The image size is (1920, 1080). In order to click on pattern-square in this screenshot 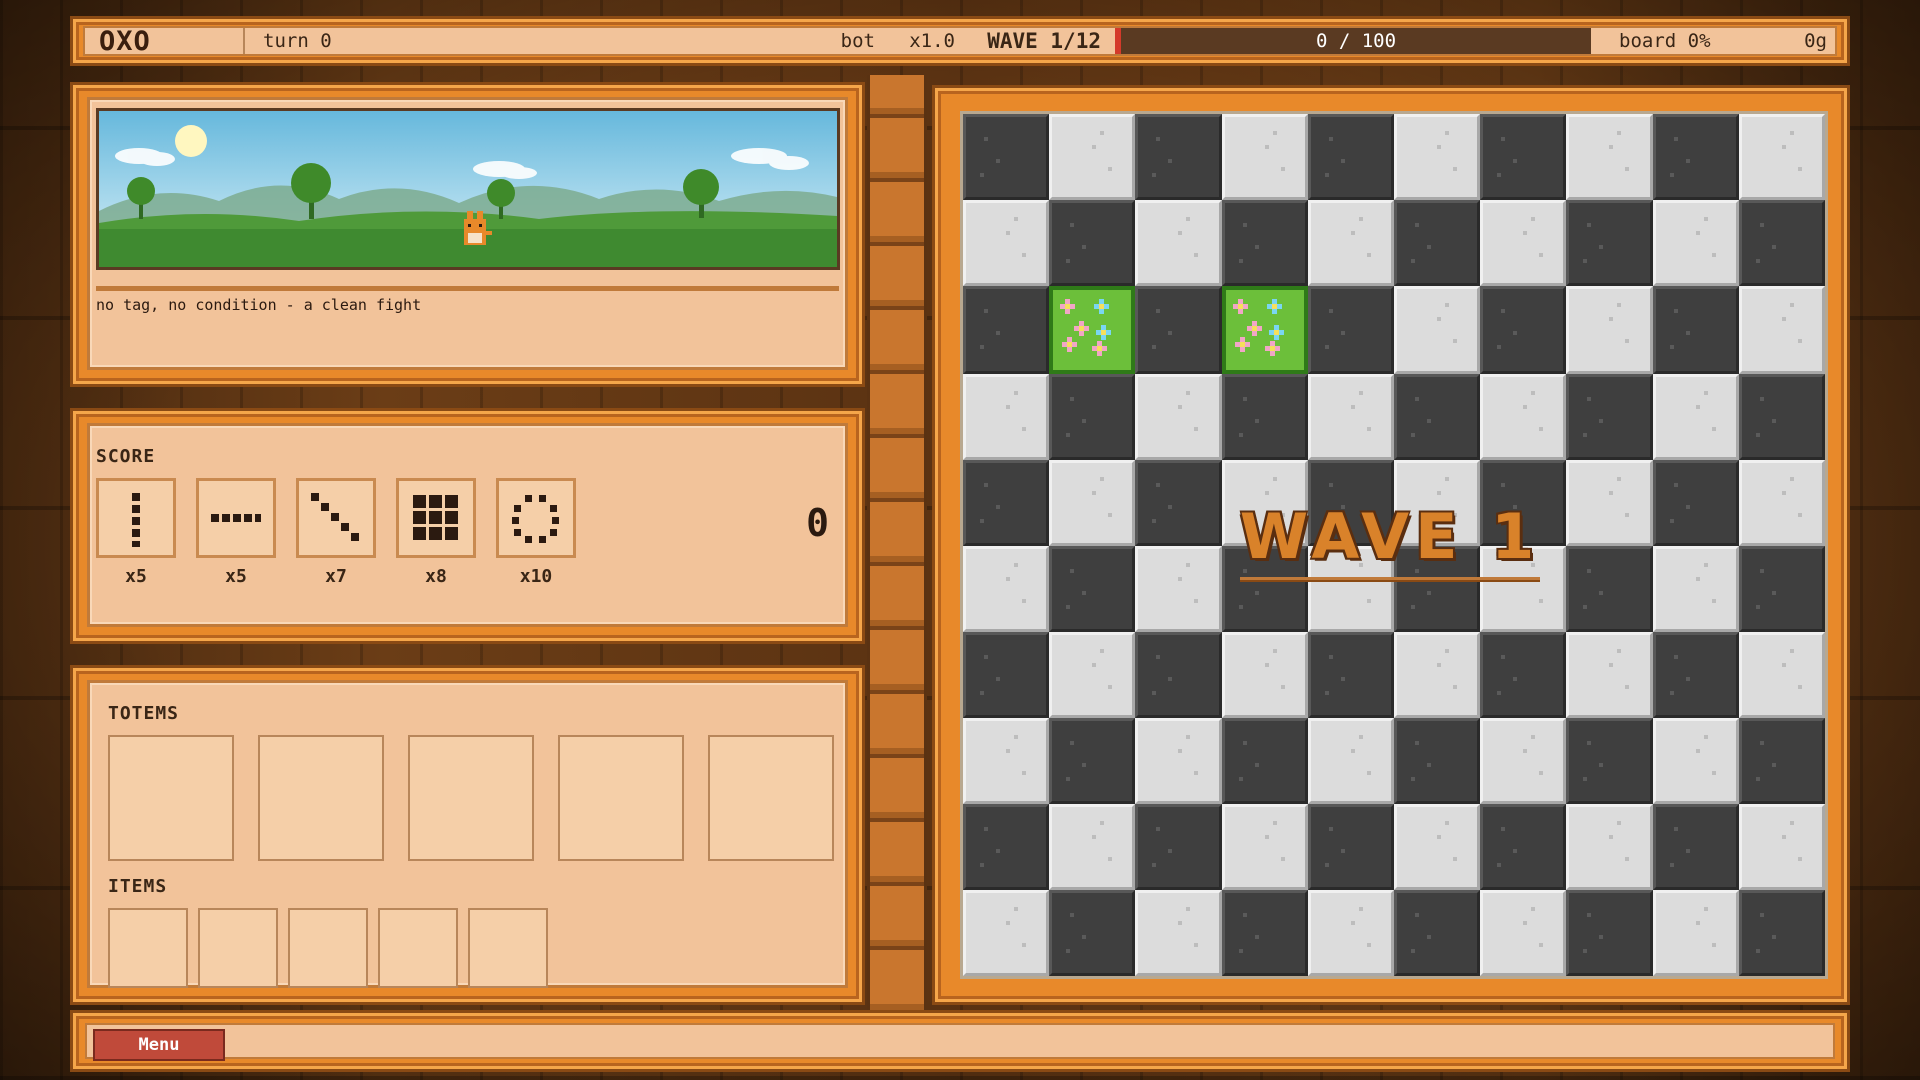, I will do `click(436, 518)`.